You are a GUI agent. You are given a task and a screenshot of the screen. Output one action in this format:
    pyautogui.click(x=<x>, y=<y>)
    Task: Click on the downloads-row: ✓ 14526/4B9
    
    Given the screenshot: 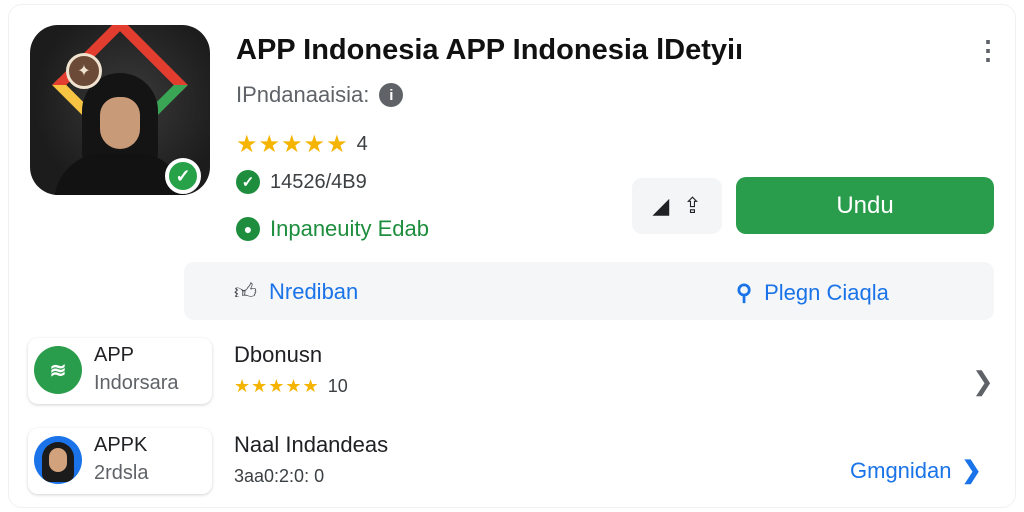 What is the action you would take?
    pyautogui.click(x=301, y=182)
    